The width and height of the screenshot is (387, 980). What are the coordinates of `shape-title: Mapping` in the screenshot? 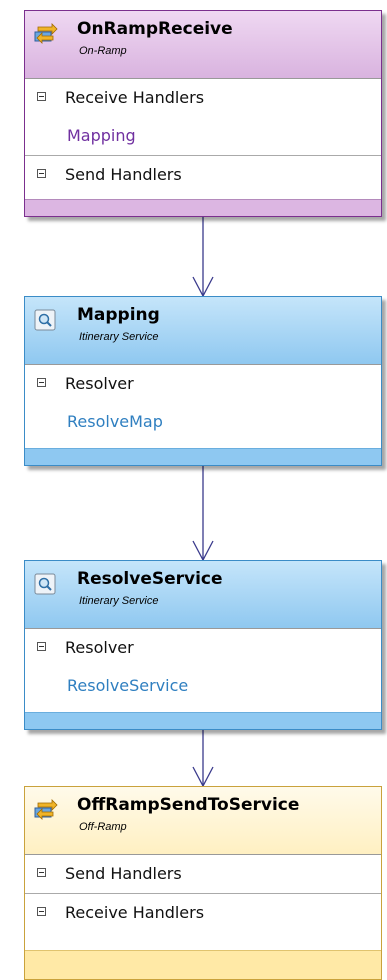 It's located at (118, 315).